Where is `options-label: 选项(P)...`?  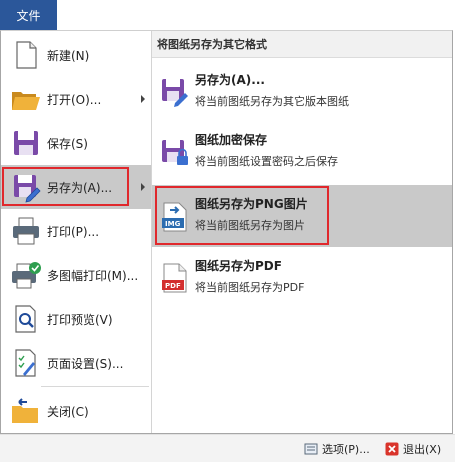 options-label: 选项(P)... is located at coordinates (346, 449).